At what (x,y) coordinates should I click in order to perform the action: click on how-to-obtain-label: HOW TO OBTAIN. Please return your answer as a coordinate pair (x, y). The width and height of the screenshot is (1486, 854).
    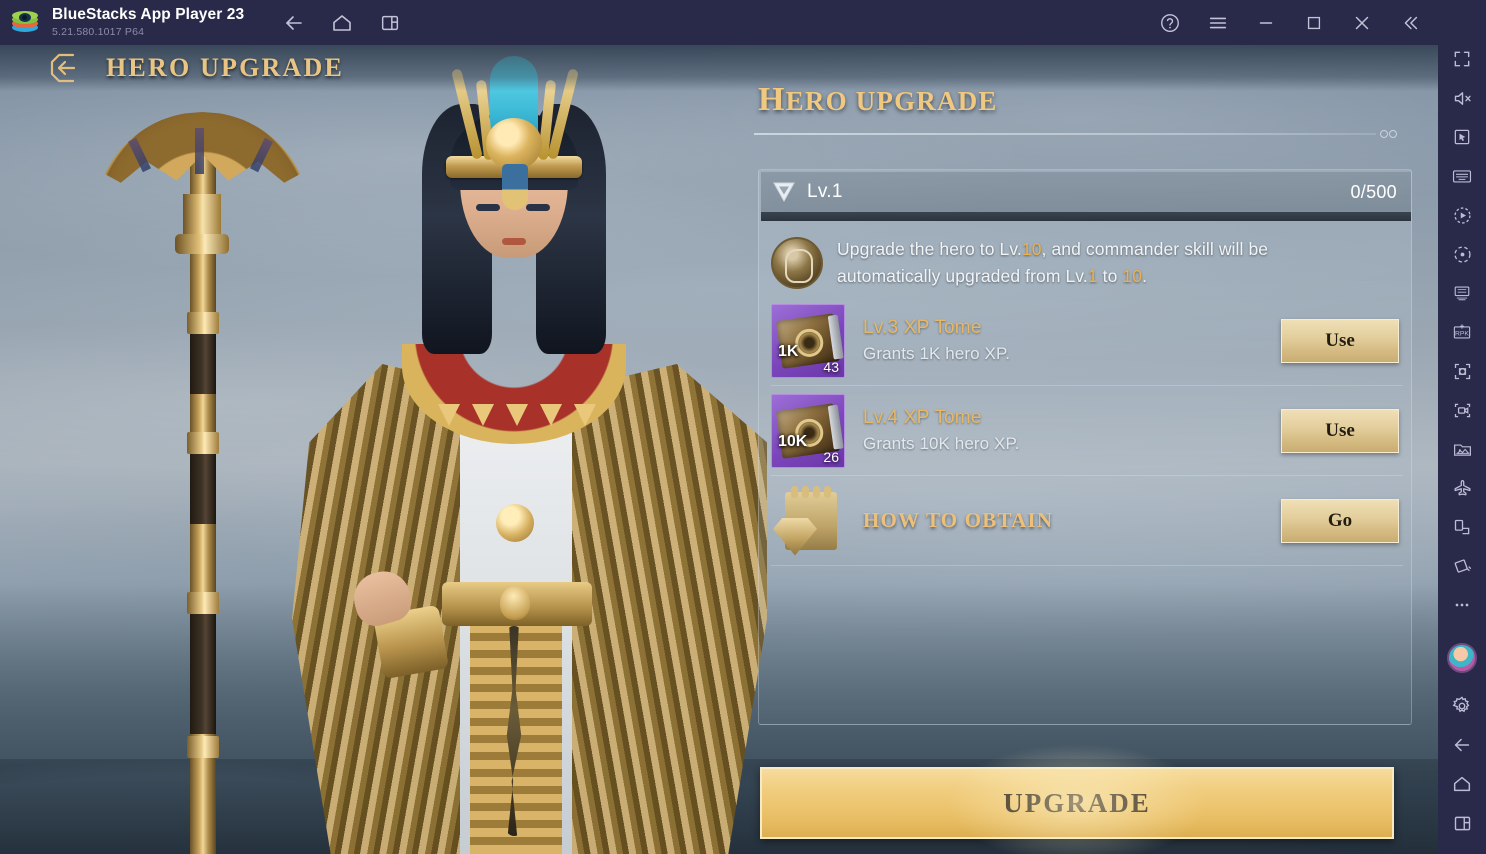
    Looking at the image, I should click on (958, 520).